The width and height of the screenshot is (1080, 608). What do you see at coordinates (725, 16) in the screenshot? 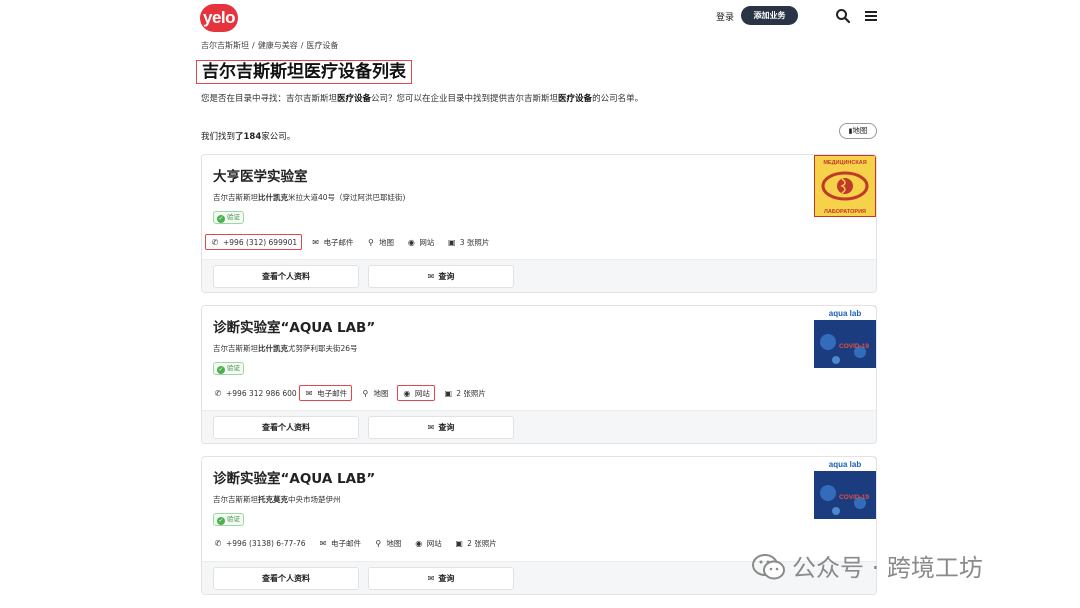
I see `login-link: 登录` at bounding box center [725, 16].